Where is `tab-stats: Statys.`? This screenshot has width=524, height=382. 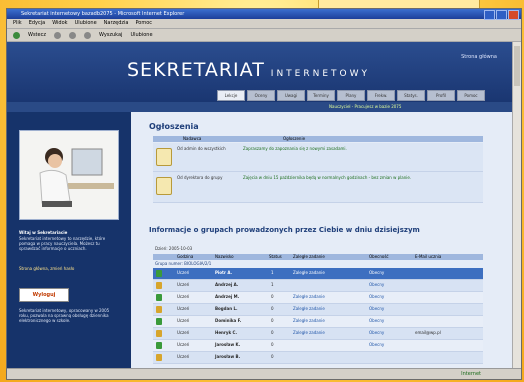 tab-stats: Statys. is located at coordinates (411, 95).